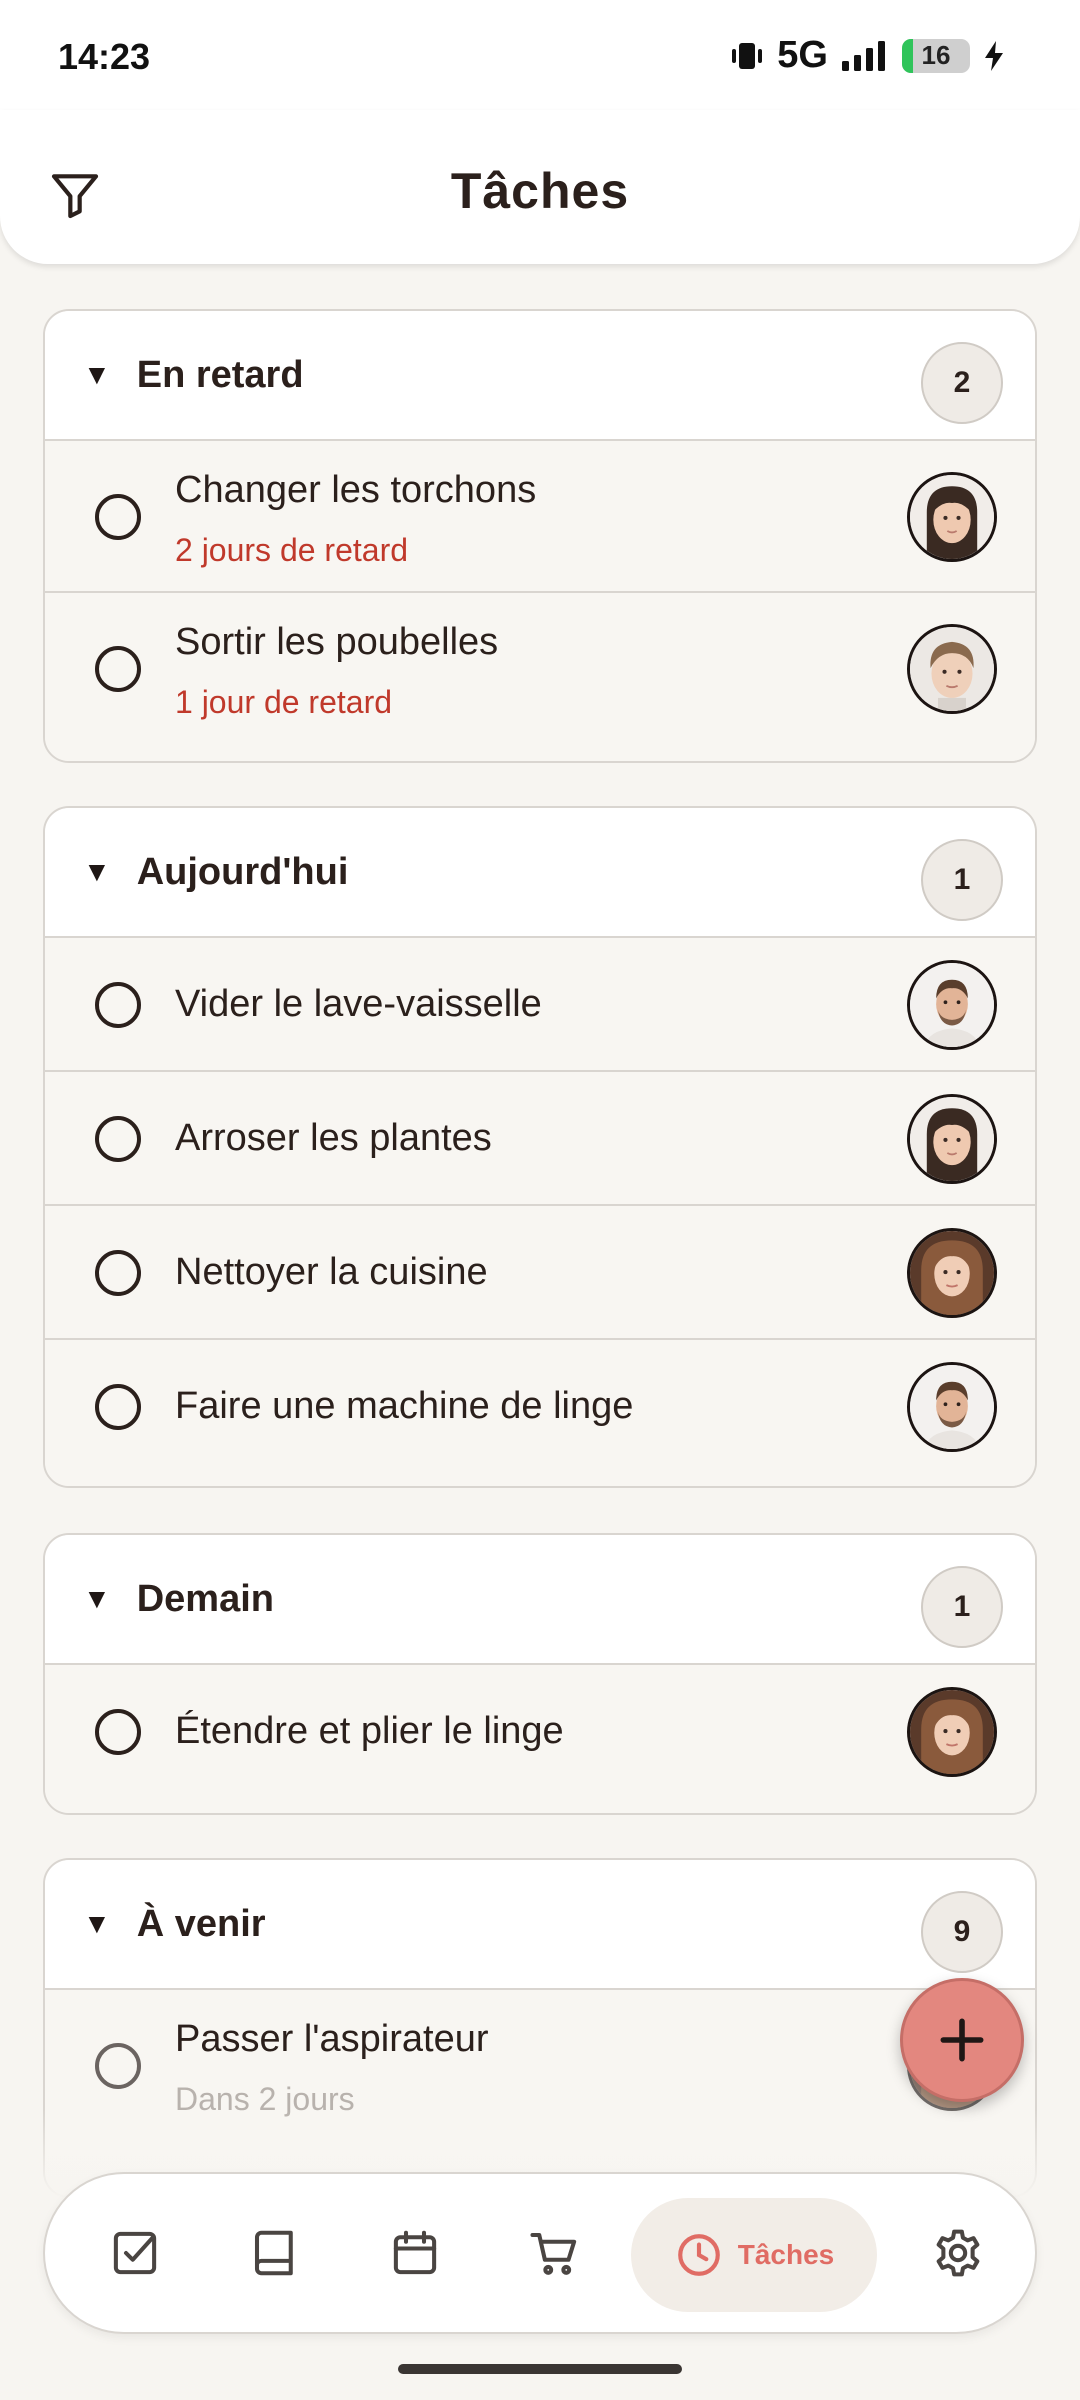  I want to click on nav-item-shopping, so click(555, 2253).